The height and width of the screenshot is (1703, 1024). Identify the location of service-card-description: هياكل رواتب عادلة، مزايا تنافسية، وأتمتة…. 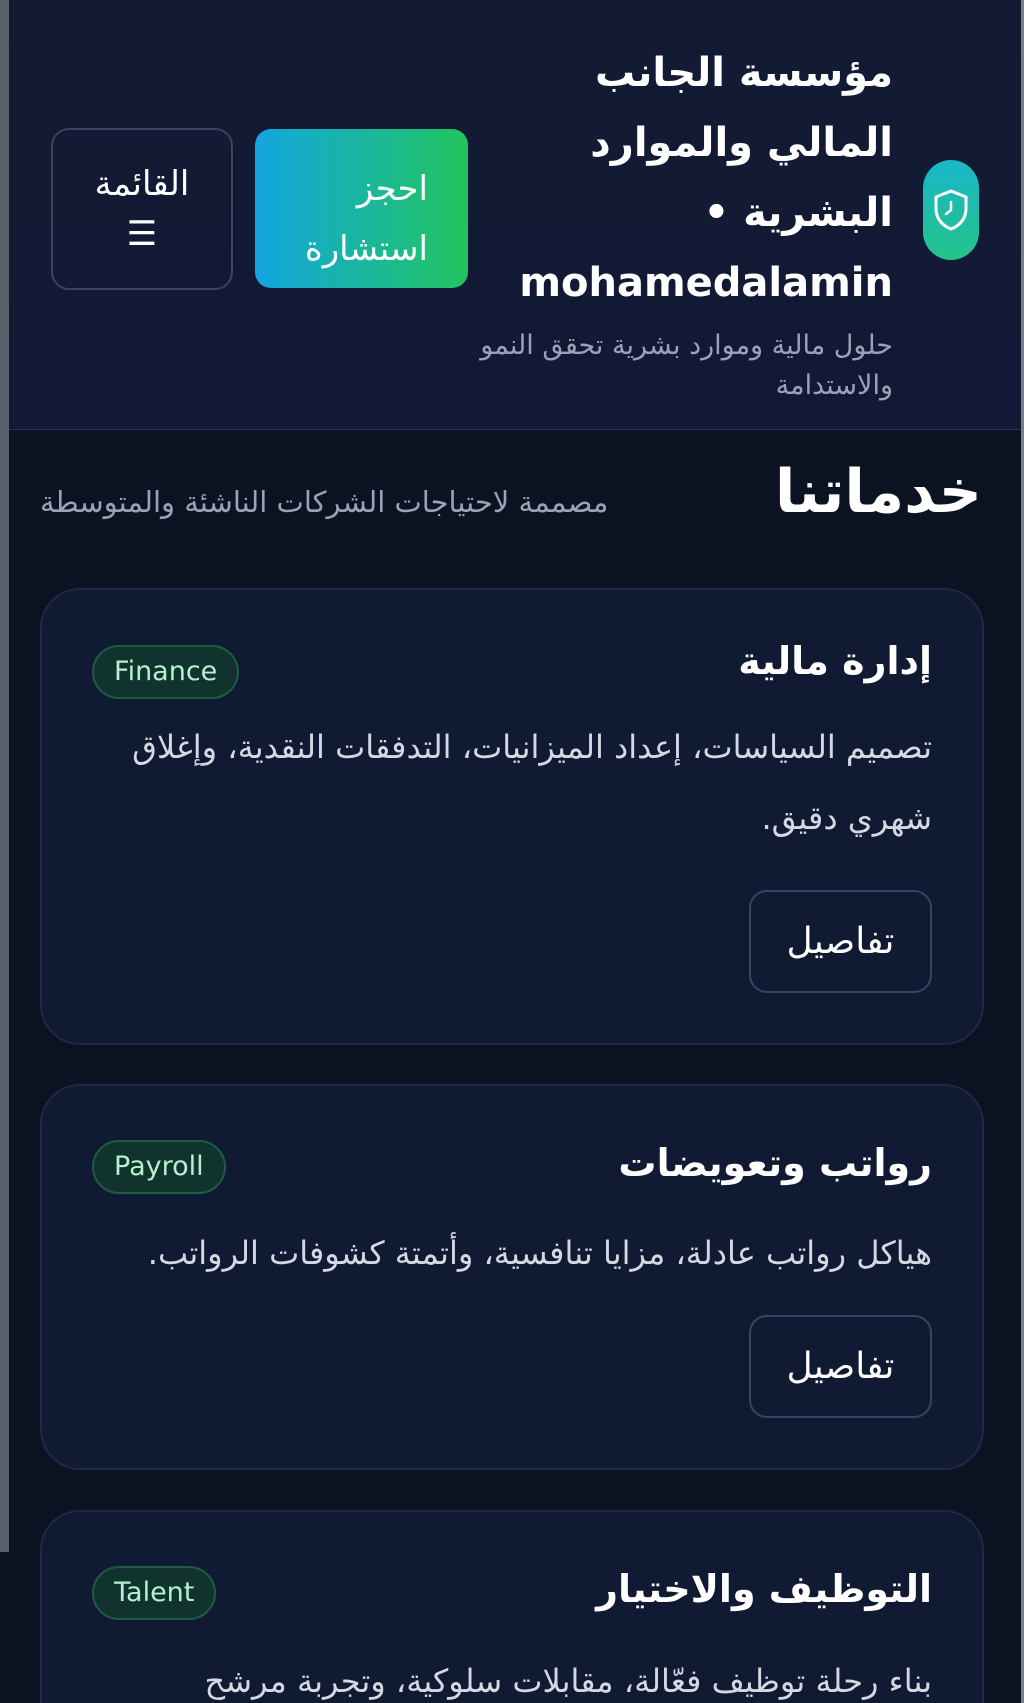
(539, 1253).